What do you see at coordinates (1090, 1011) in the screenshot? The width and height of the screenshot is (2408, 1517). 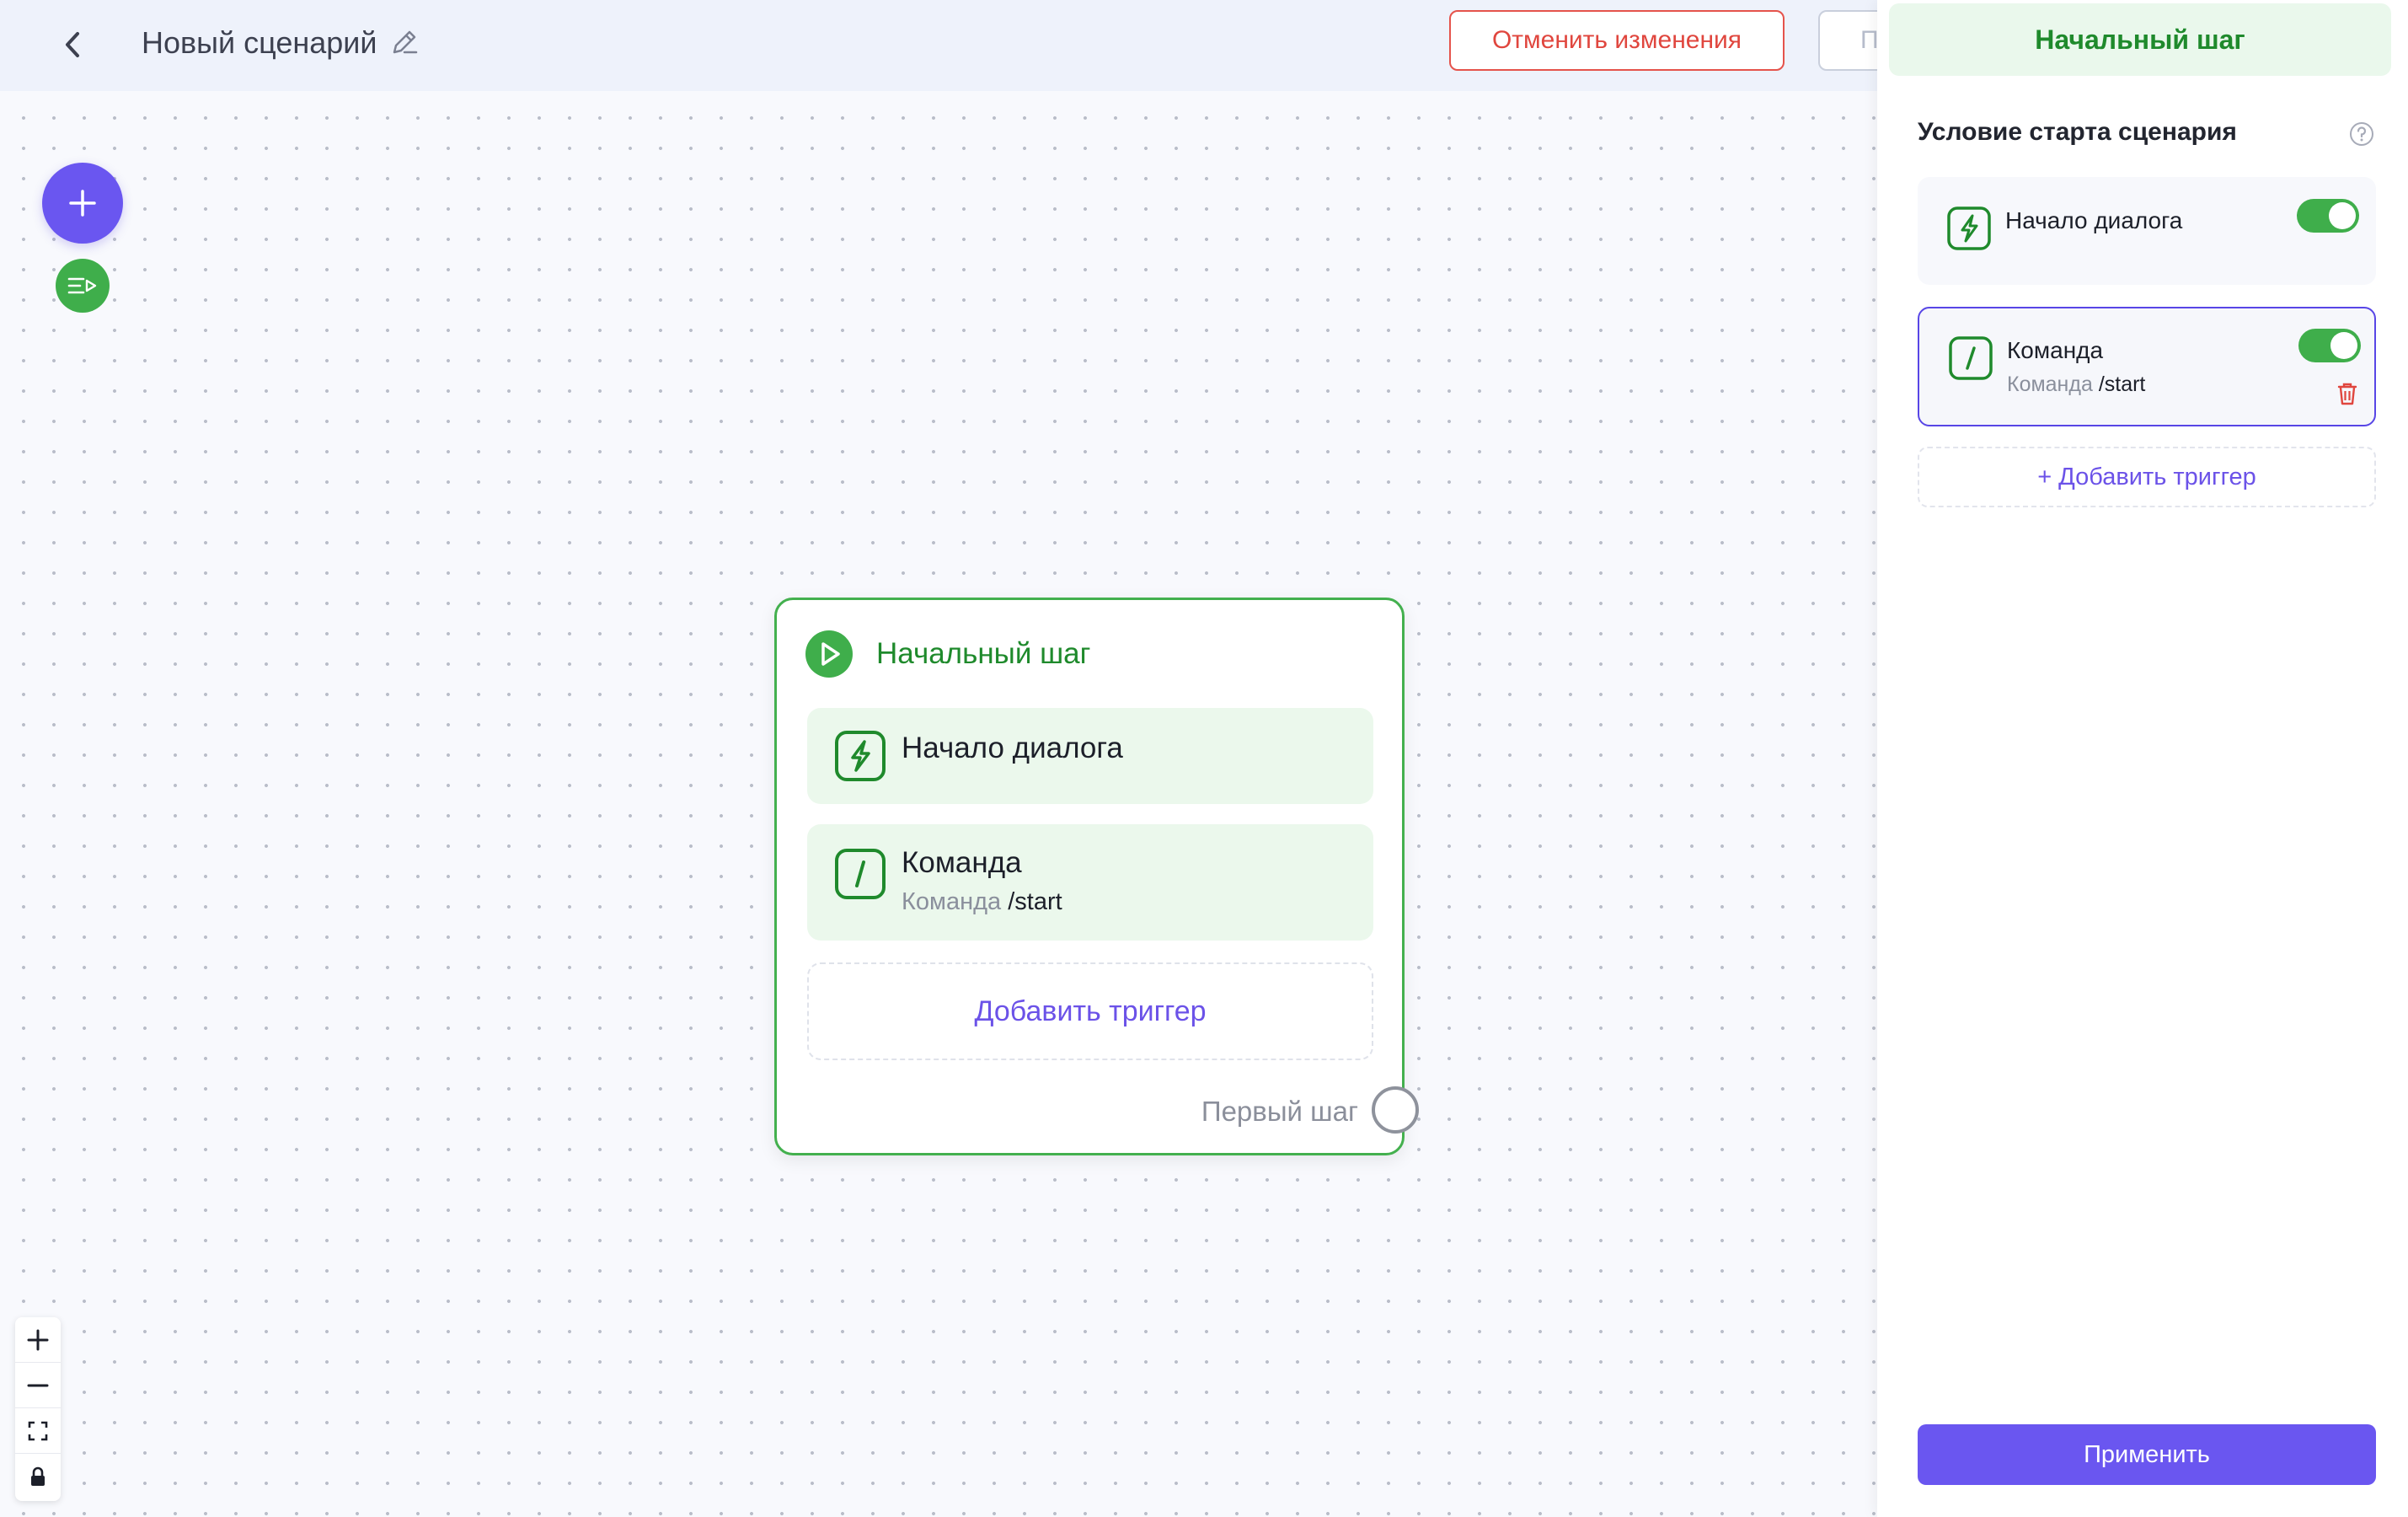 I see `node-add-trigger-button: Добавить триггер` at bounding box center [1090, 1011].